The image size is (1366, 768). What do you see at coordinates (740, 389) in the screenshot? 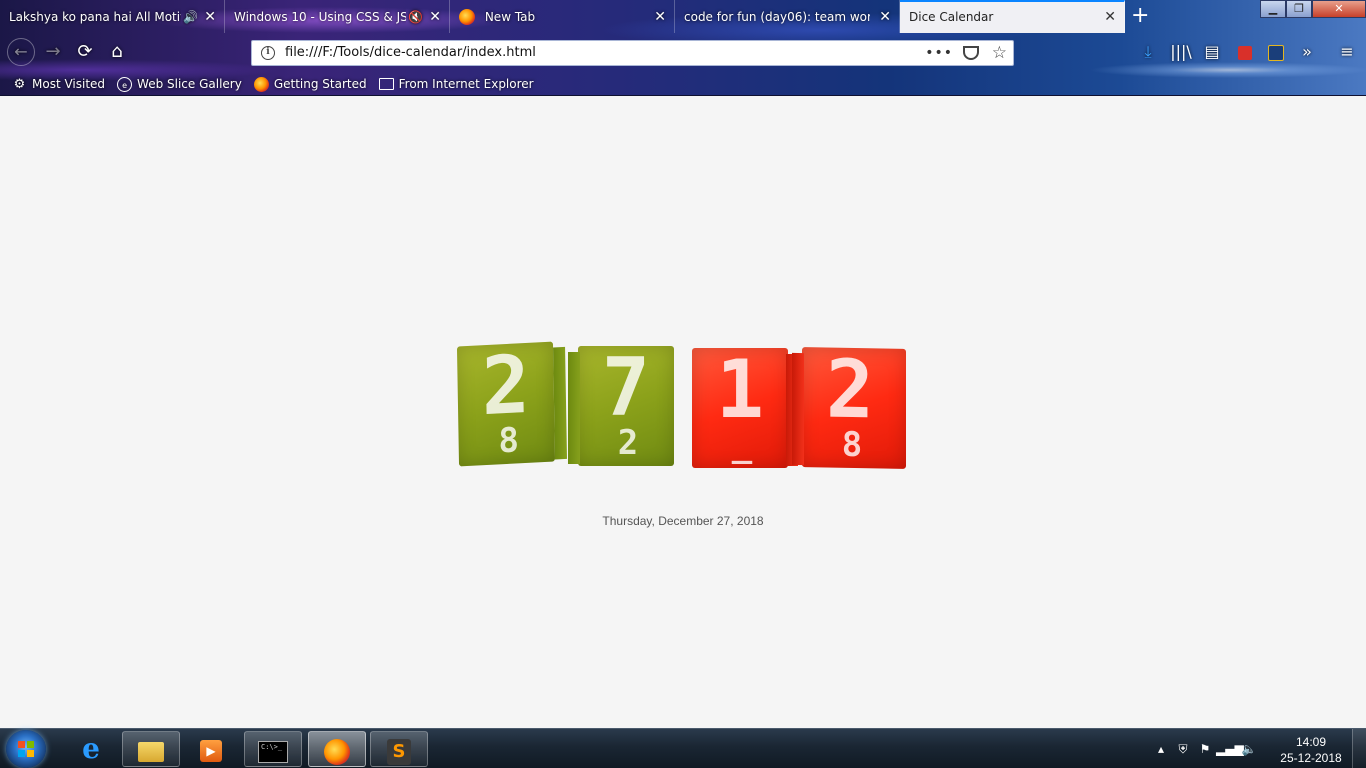
I see `die-digit: 1` at bounding box center [740, 389].